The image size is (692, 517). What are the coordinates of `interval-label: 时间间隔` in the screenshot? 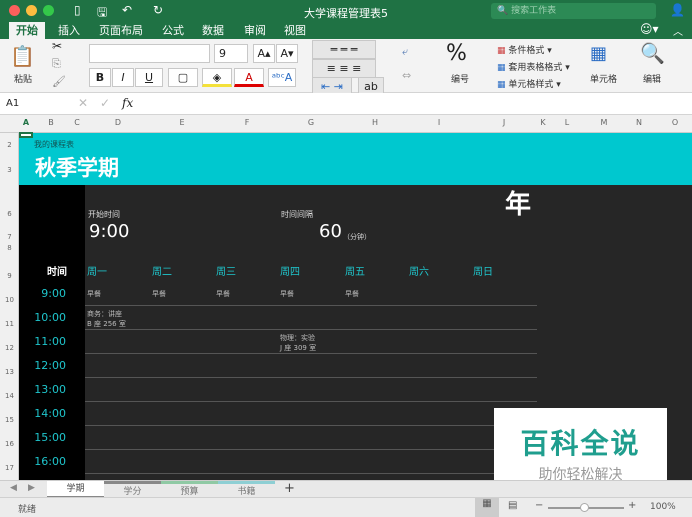 It's located at (297, 214).